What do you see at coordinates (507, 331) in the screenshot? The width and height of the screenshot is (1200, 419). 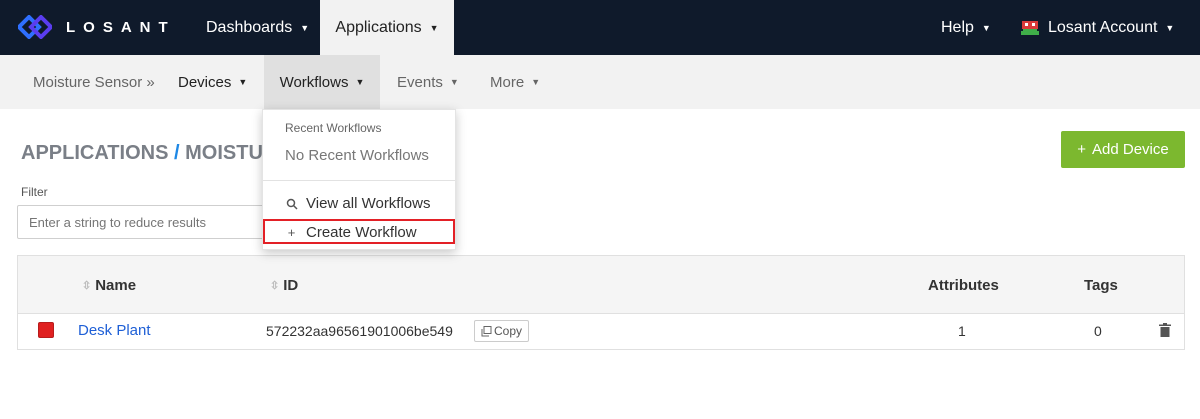 I see `copy-label: Copy` at bounding box center [507, 331].